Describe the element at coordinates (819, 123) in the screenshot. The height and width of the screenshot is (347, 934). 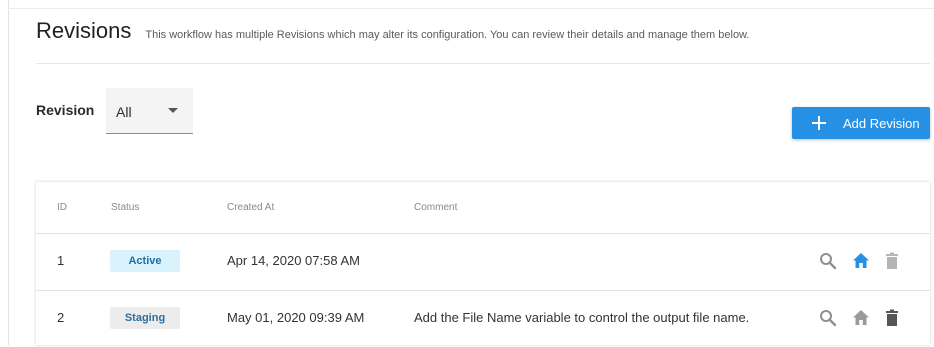
I see `plus-icon` at that location.